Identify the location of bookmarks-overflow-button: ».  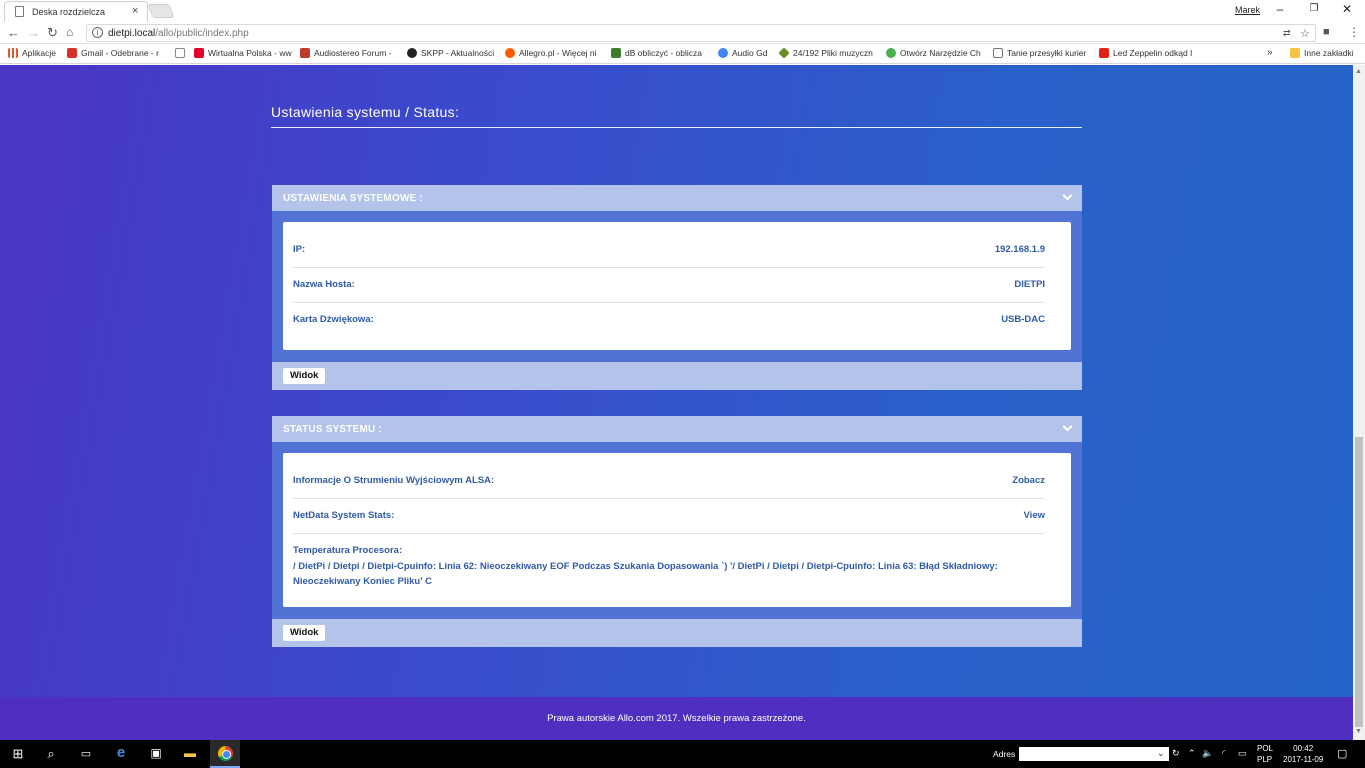
(1270, 52).